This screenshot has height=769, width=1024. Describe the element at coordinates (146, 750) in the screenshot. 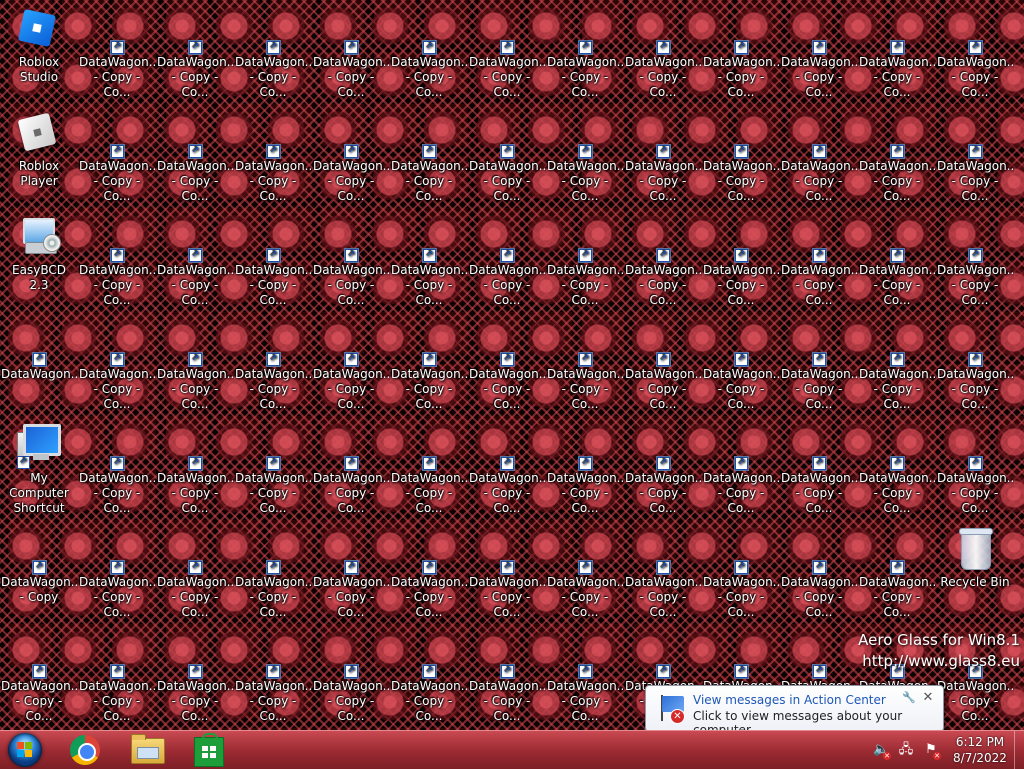

I see `taskbar-file-explorer-button` at that location.